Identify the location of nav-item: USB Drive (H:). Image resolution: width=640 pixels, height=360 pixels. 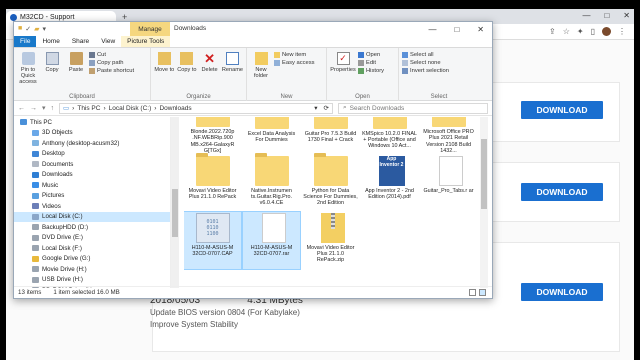
(92, 280).